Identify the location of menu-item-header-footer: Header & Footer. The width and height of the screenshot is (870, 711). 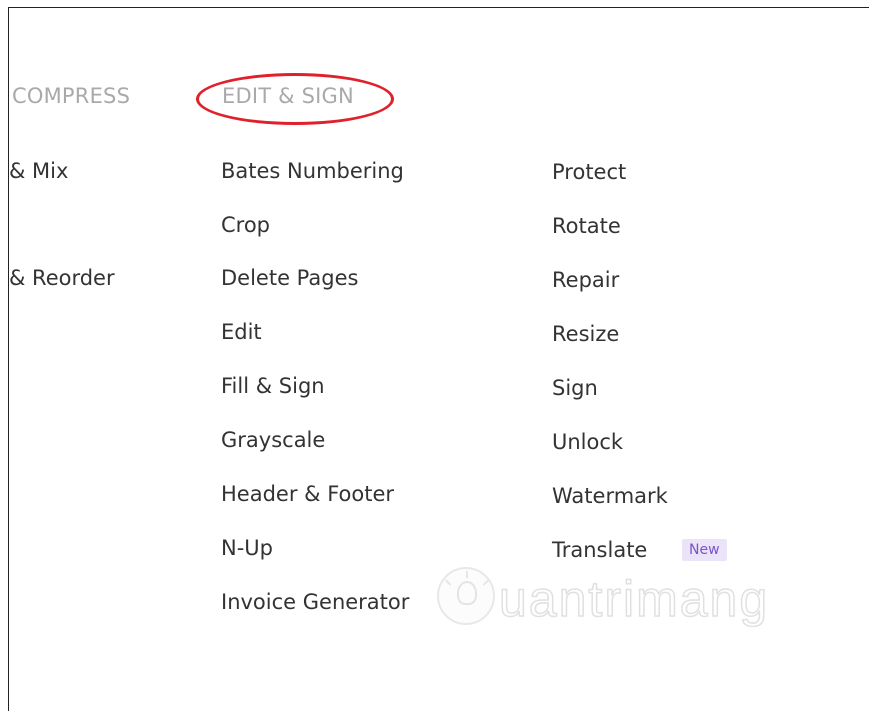
(307, 494).